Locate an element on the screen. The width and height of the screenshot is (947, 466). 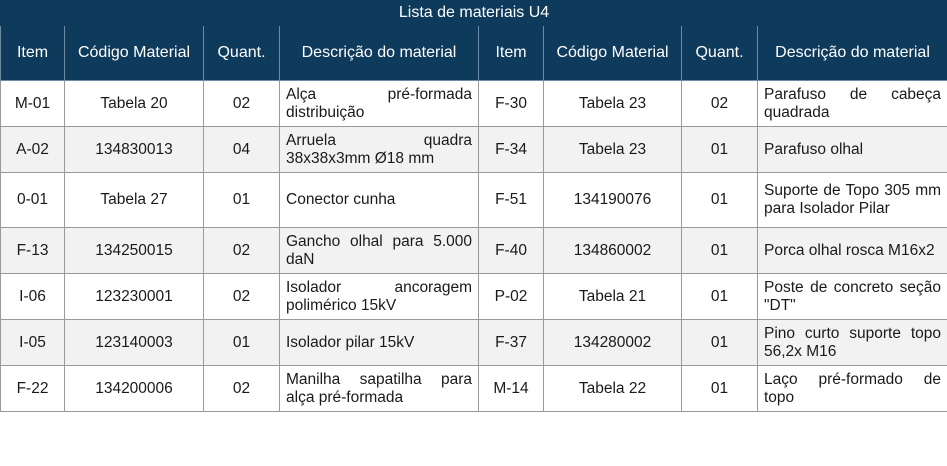
header-quantity-left: Quant. is located at coordinates (241, 53).